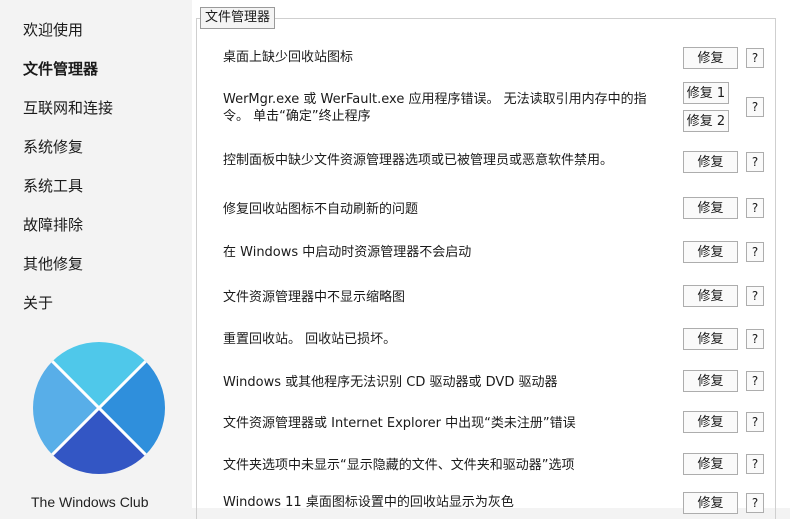 The height and width of the screenshot is (519, 790). What do you see at coordinates (321, 209) in the screenshot?
I see `fix-row-label: 修复回收站图标不自动刷新的问题` at bounding box center [321, 209].